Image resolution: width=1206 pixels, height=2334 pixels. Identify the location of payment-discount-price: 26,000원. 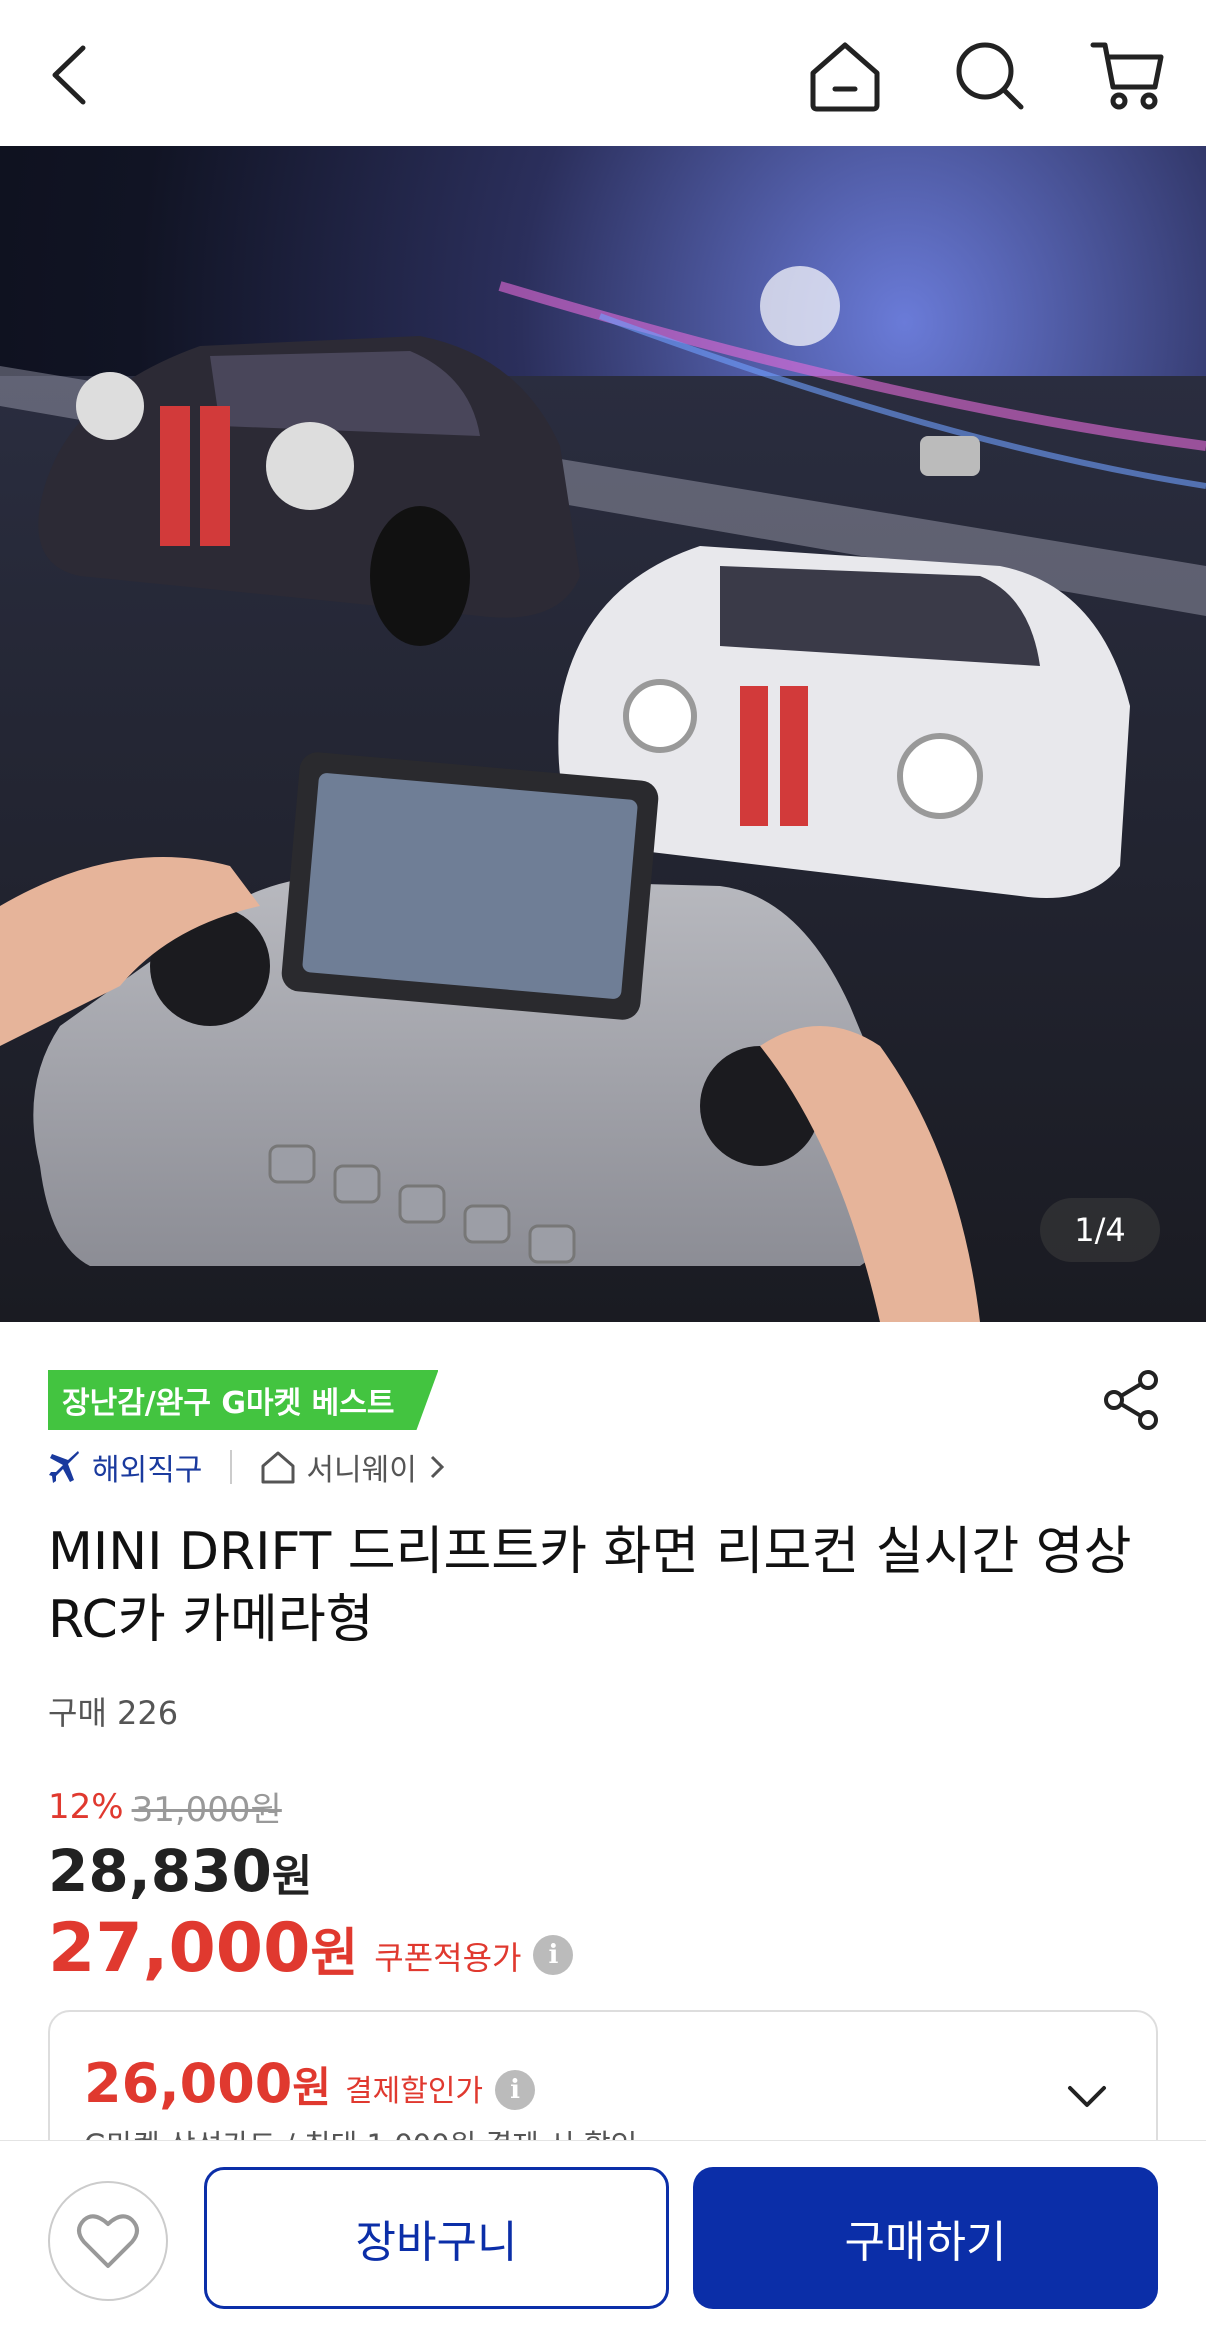
(207, 2083).